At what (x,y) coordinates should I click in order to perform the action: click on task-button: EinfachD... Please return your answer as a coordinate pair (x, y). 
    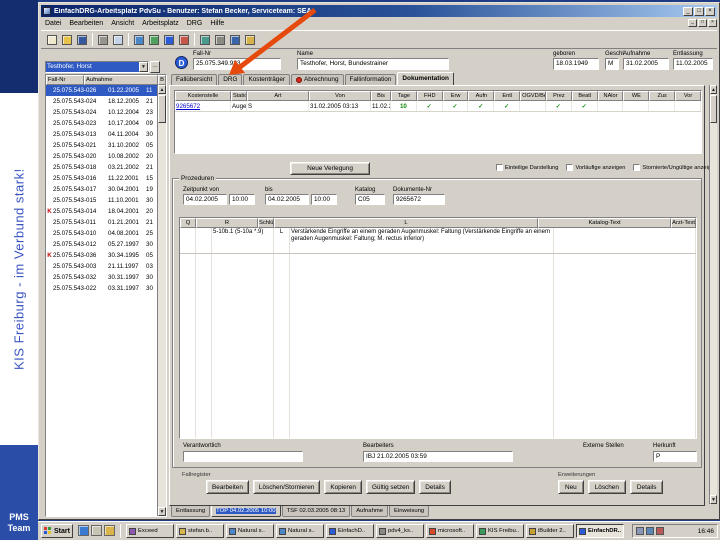
    Looking at the image, I should click on (350, 531).